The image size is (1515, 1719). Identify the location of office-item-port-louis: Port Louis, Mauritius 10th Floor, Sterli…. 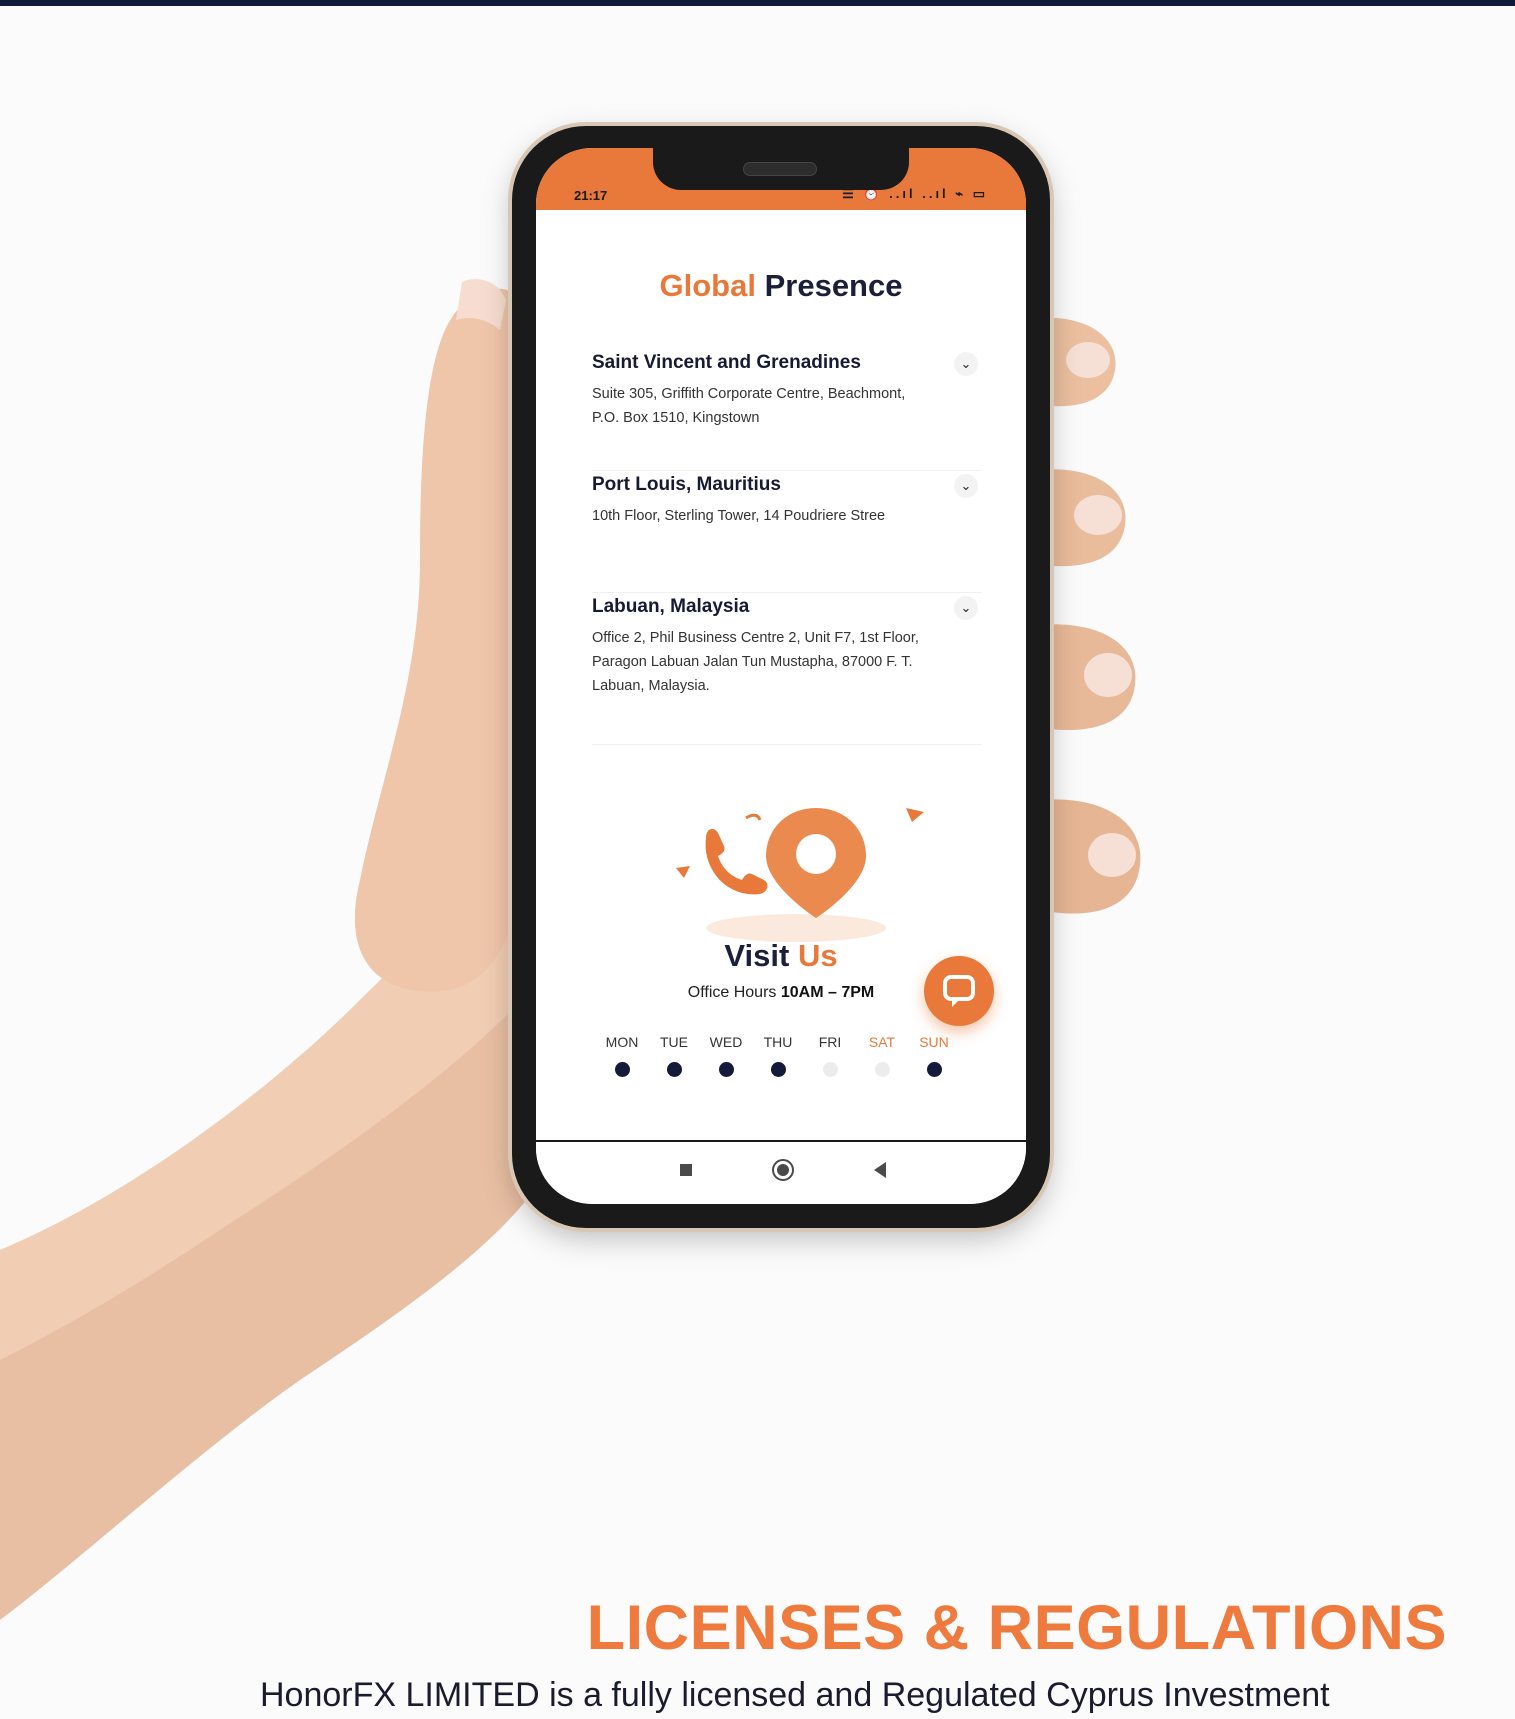
(787, 533).